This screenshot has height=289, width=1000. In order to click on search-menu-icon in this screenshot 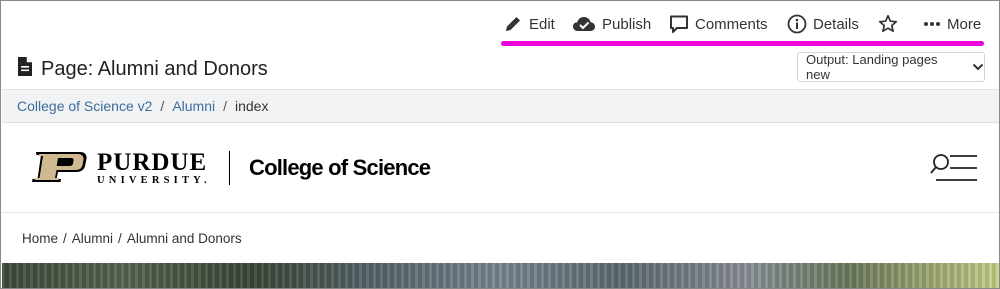, I will do `click(954, 170)`.